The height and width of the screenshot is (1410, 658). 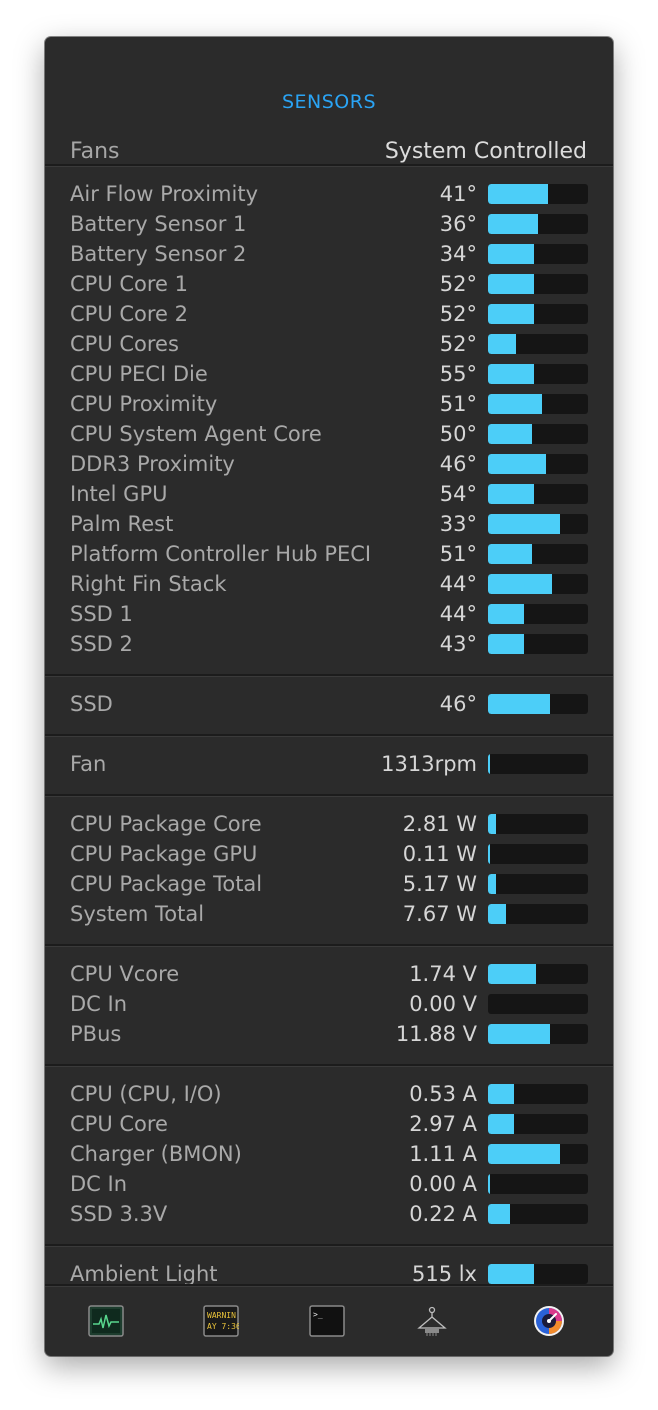 I want to click on sensor-row: CPU System Agent Core 50°, so click(x=329, y=434).